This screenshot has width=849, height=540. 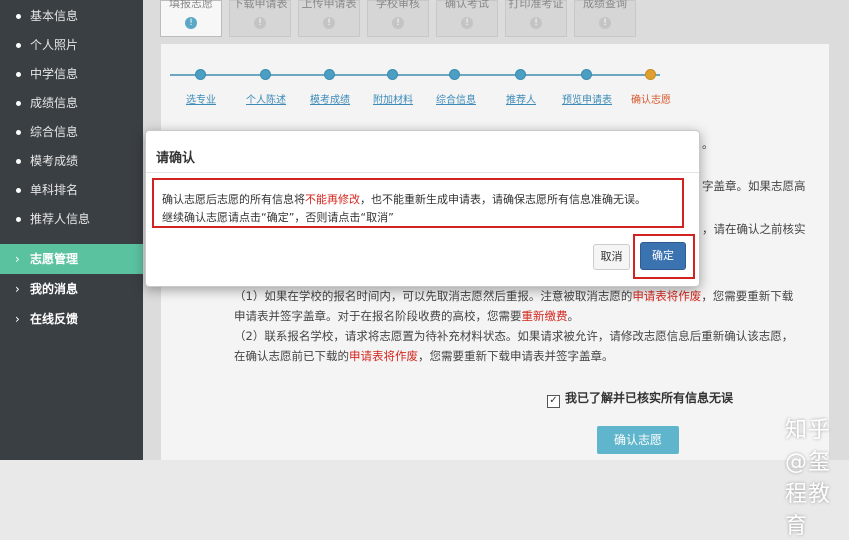 I want to click on step-dot-current, so click(x=650, y=74).